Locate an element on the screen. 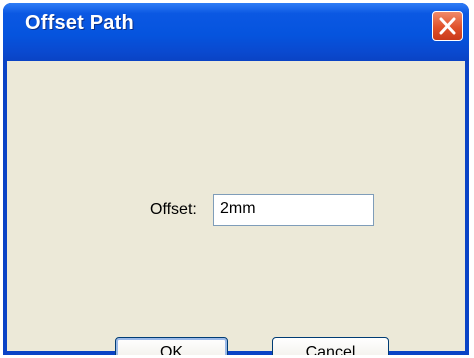  close-button is located at coordinates (447, 26).